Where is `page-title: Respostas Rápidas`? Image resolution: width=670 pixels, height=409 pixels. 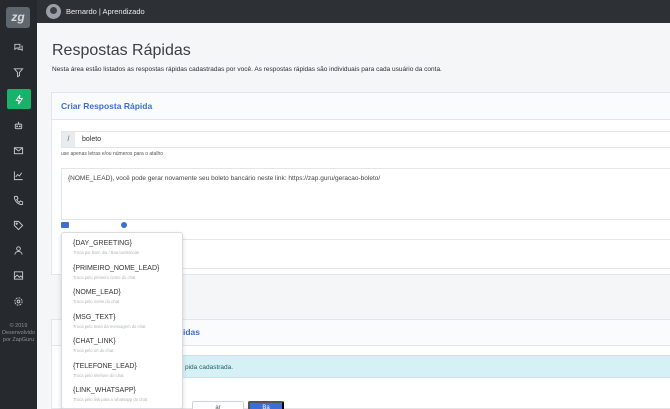 page-title: Respostas Rápidas is located at coordinates (121, 50).